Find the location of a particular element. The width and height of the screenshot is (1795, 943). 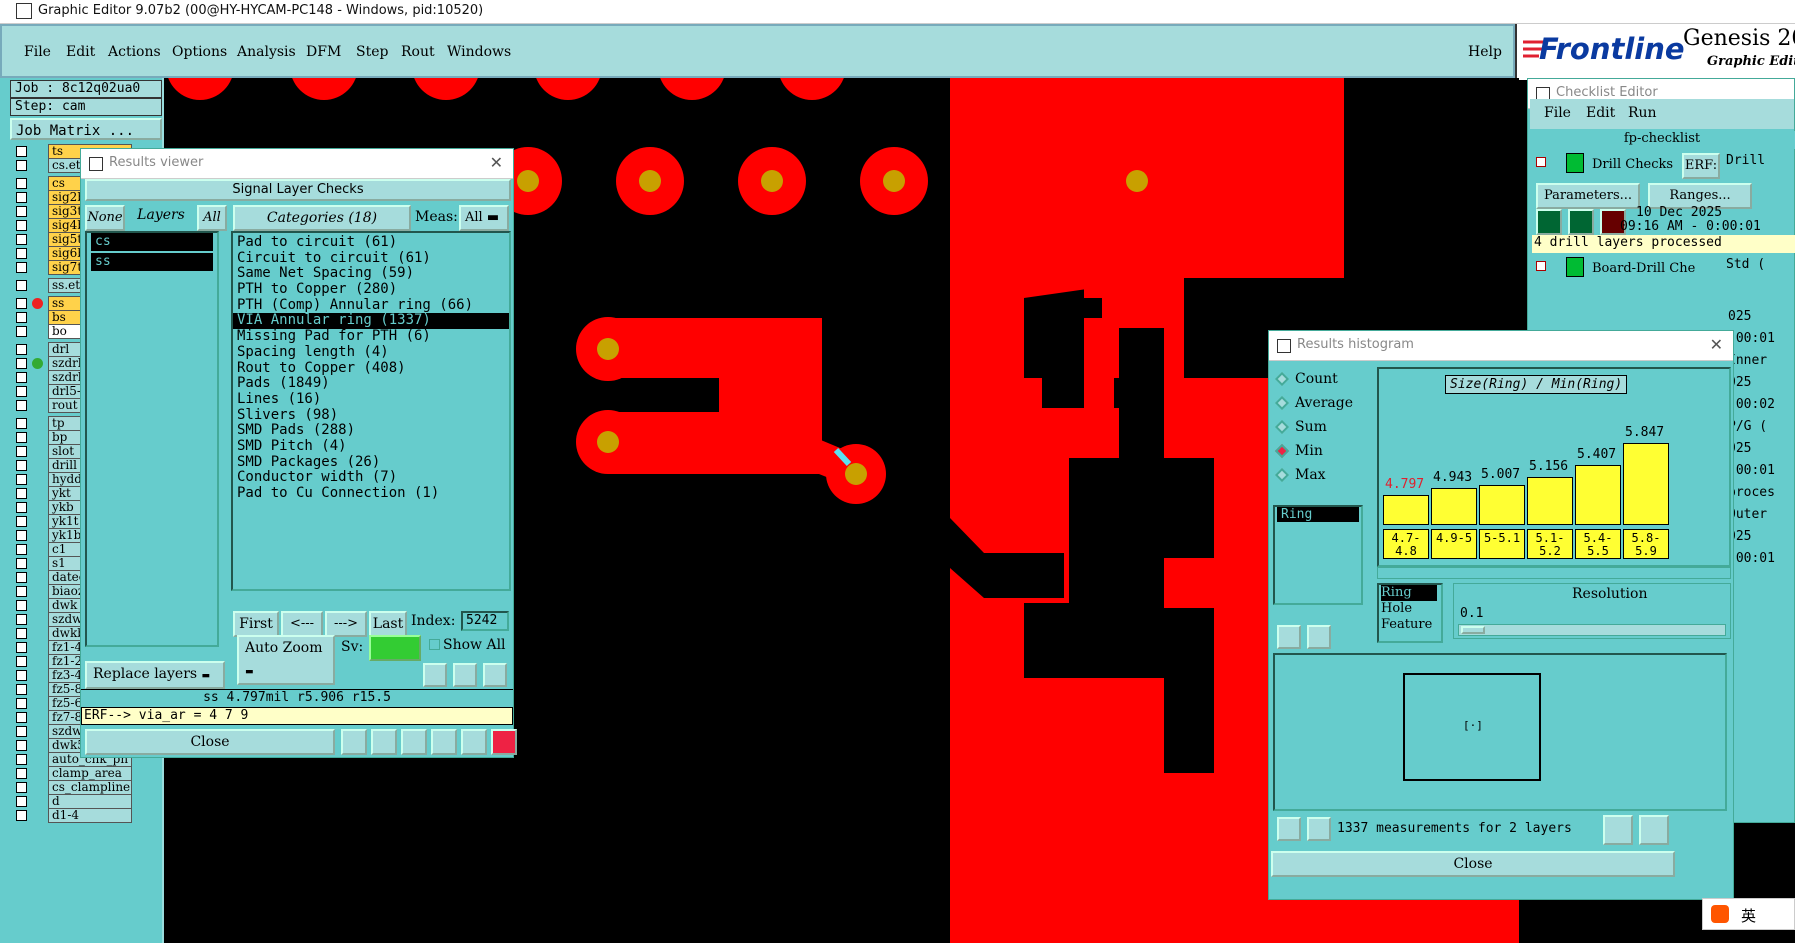

histogram-icon is located at coordinates (504, 742).